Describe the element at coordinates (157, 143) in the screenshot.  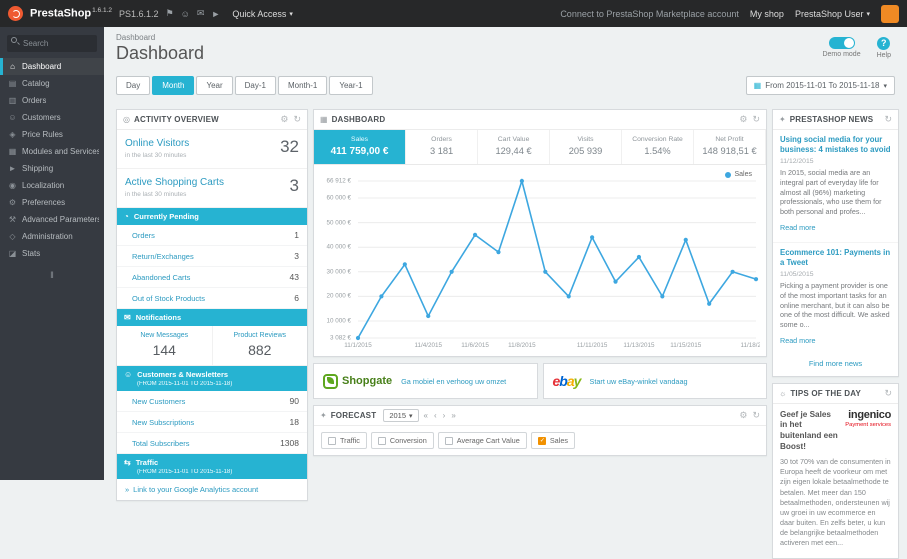
I see `online-visitors-link: Online Visitors` at that location.